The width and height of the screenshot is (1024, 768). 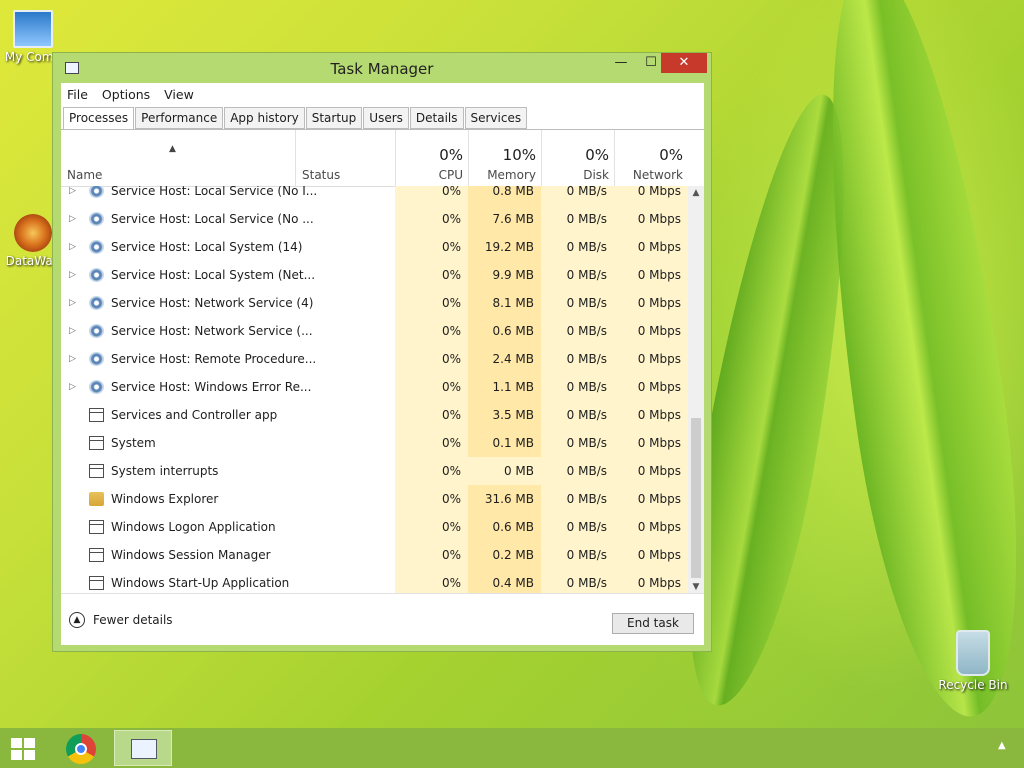 I want to click on close-button: ✕, so click(x=684, y=63).